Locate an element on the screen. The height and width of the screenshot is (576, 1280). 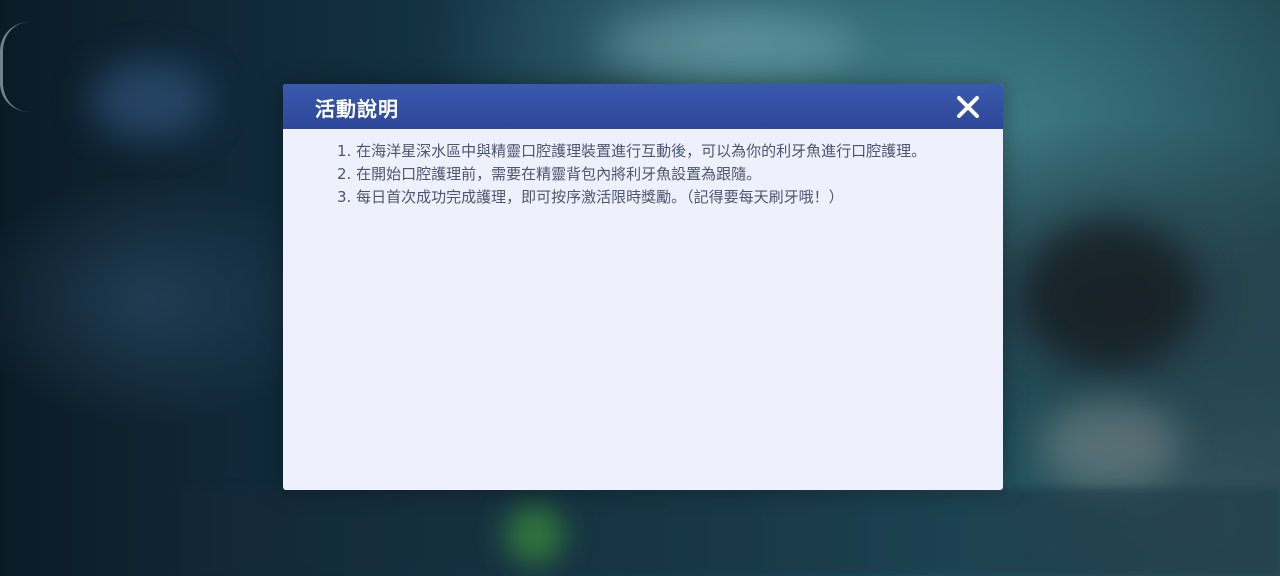
hud-bottom-bar is located at coordinates (730, 532).